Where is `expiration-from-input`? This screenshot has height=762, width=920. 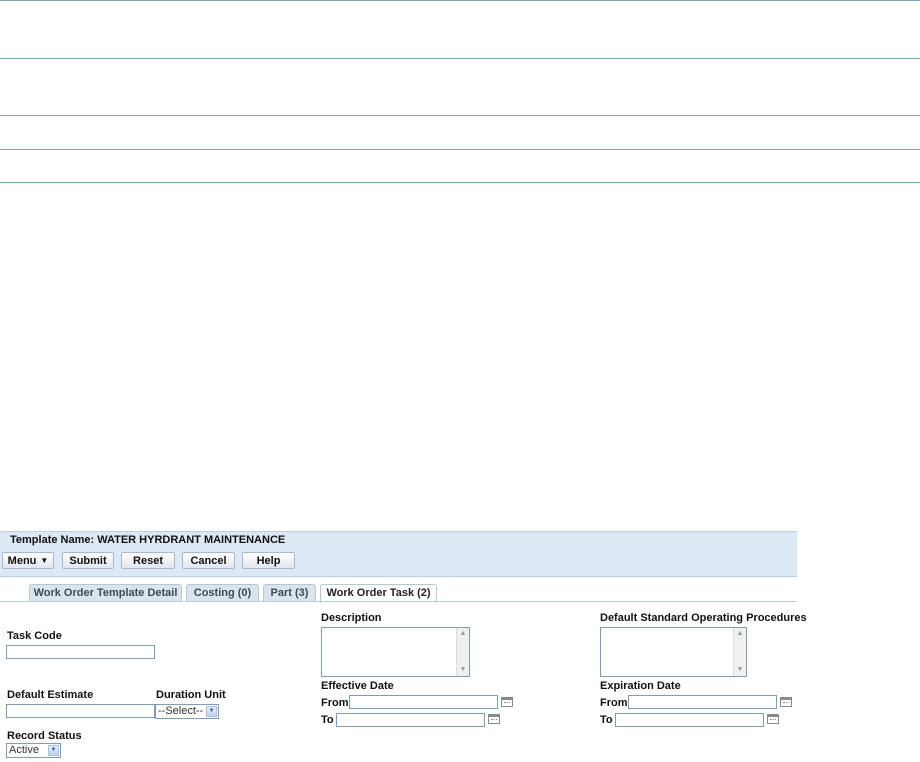
expiration-from-input is located at coordinates (702, 702).